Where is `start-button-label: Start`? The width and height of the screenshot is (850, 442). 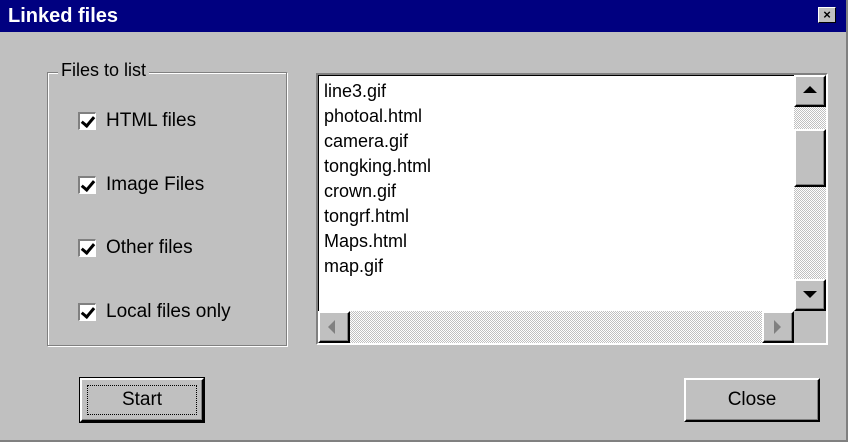 start-button-label: Start is located at coordinates (142, 399).